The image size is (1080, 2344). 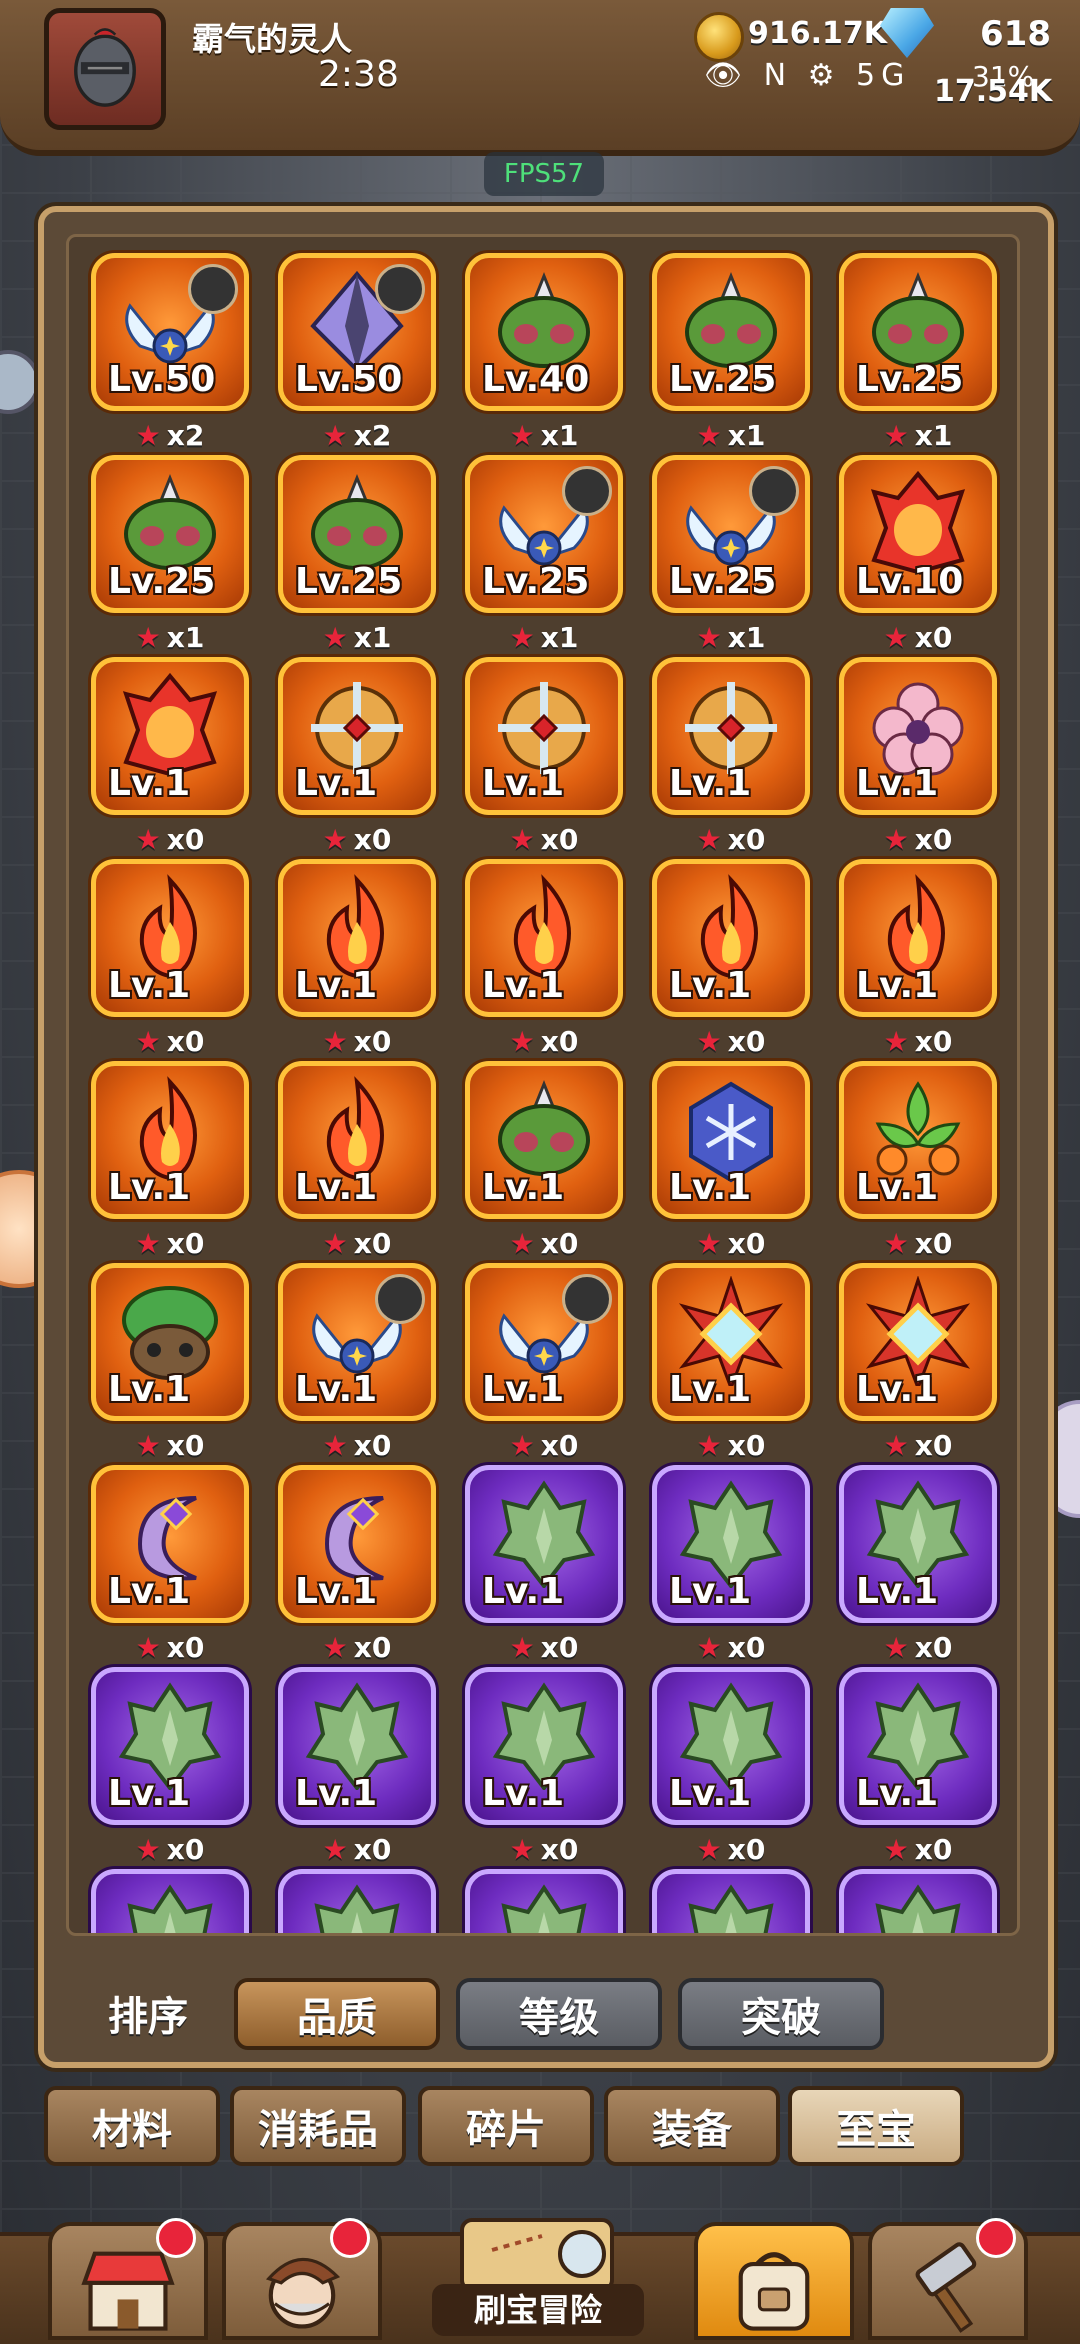 I want to click on item-tile: Lv.10, so click(x=918, y=534).